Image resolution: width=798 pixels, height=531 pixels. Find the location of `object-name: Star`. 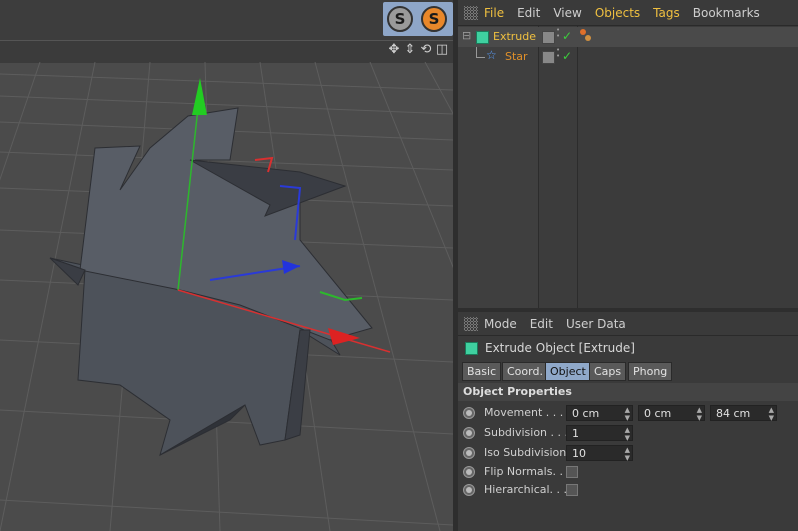

object-name: Star is located at coordinates (516, 56).